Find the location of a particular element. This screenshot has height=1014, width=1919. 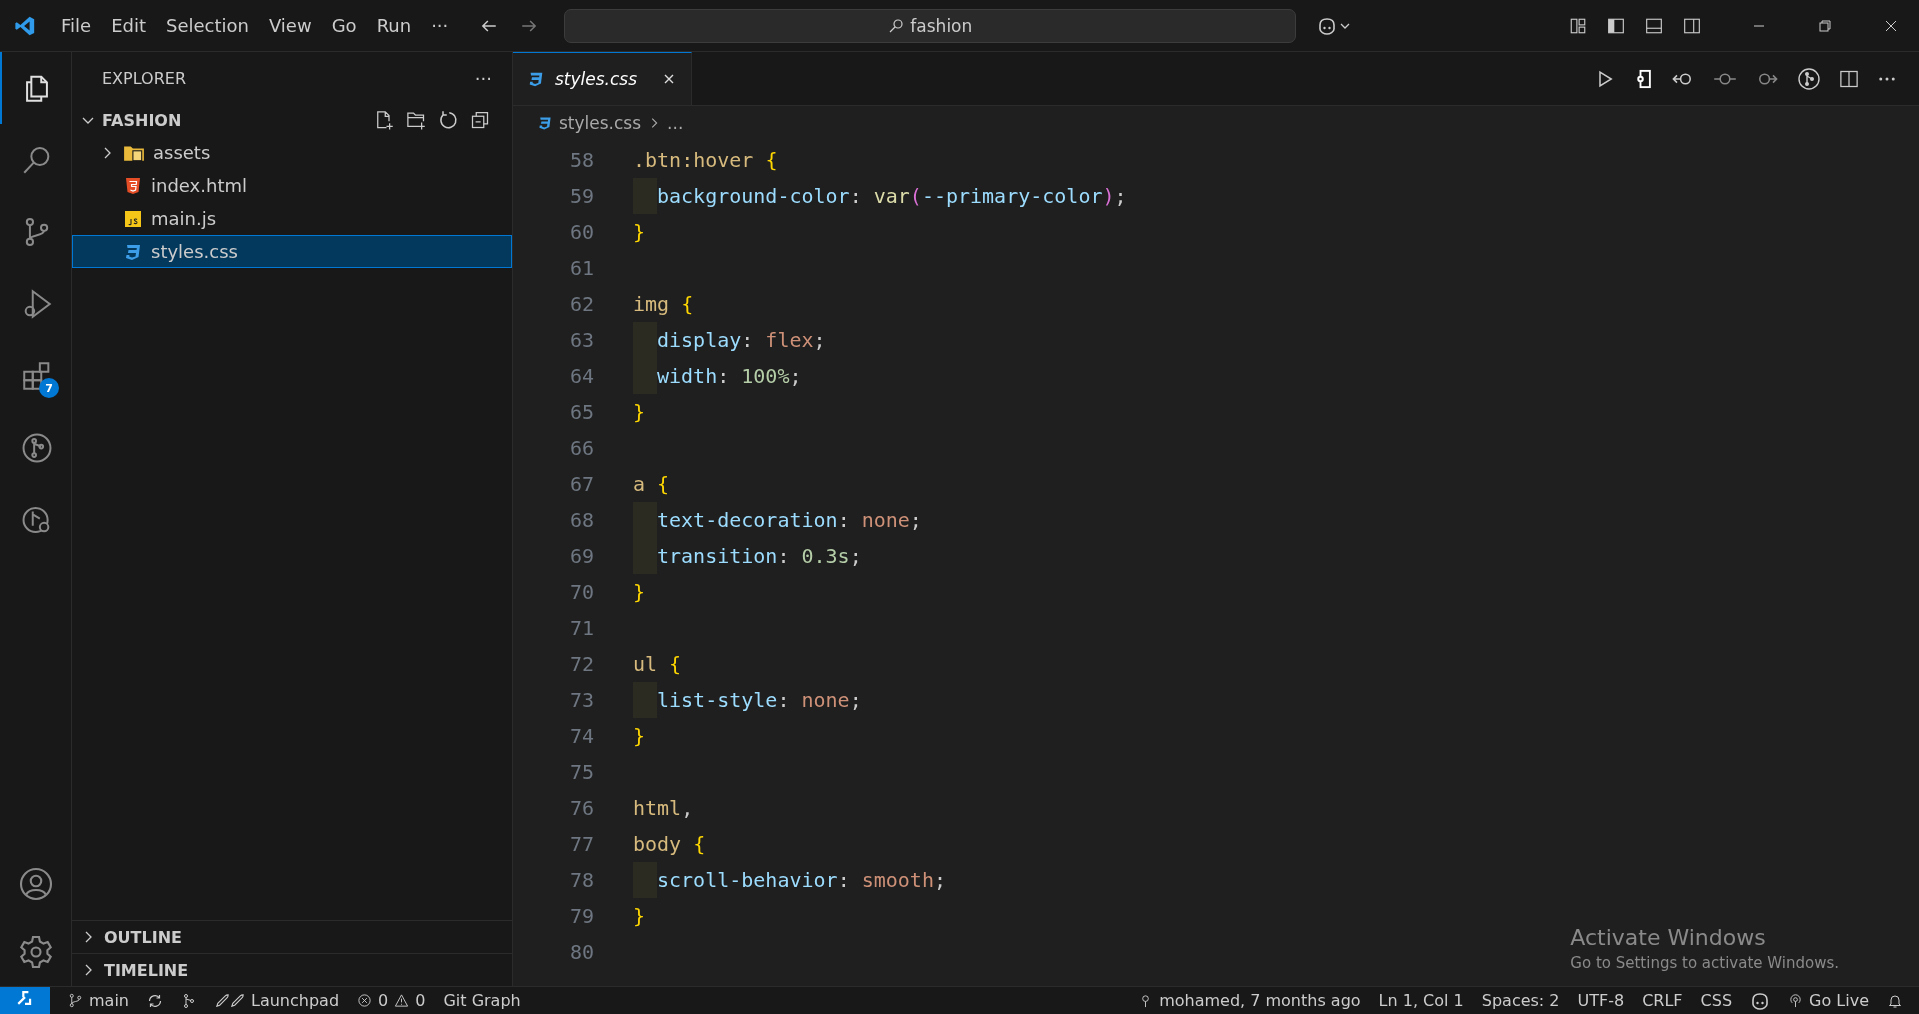

collapse-all-icon is located at coordinates (480, 120).